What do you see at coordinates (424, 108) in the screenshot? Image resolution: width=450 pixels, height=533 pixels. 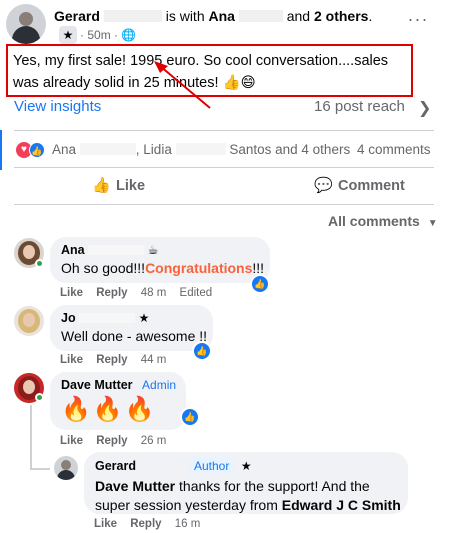 I see `chevron-right-icon: ❯` at bounding box center [424, 108].